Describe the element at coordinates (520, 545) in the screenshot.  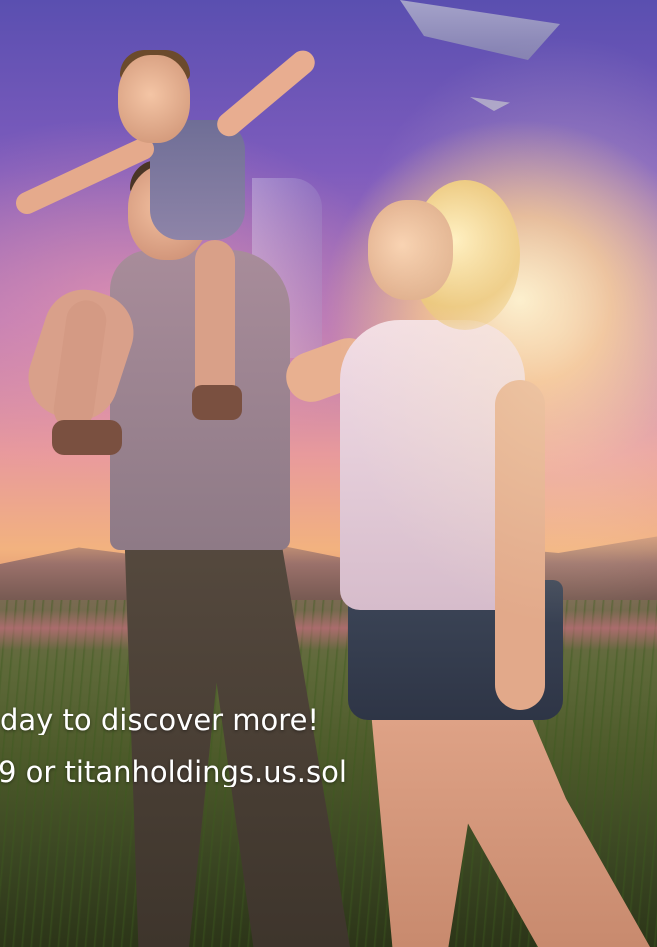
I see `woman-arm-right` at that location.